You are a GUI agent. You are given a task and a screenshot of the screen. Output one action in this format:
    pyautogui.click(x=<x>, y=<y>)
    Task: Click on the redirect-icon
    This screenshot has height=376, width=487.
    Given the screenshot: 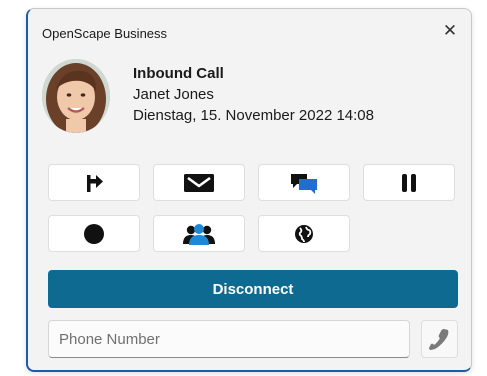 What is the action you would take?
    pyautogui.click(x=95, y=183)
    